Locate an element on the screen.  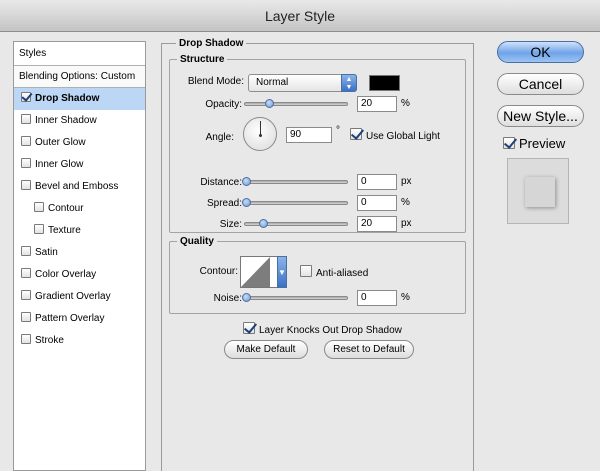
use-global-light-option: Use Global Light is located at coordinates (395, 135).